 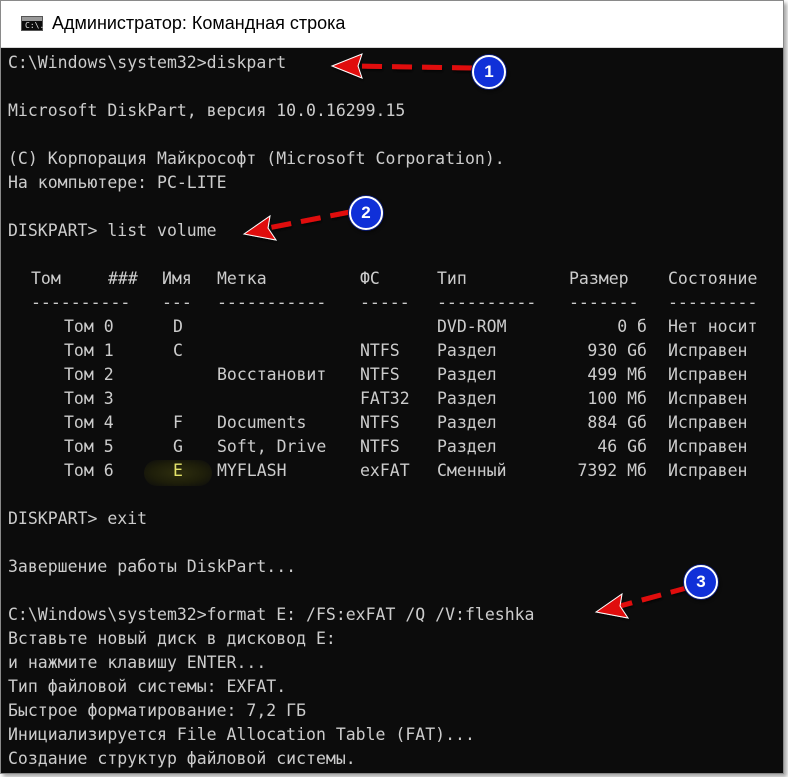 What do you see at coordinates (366, 213) in the screenshot?
I see `annotation-badge-2: 2` at bounding box center [366, 213].